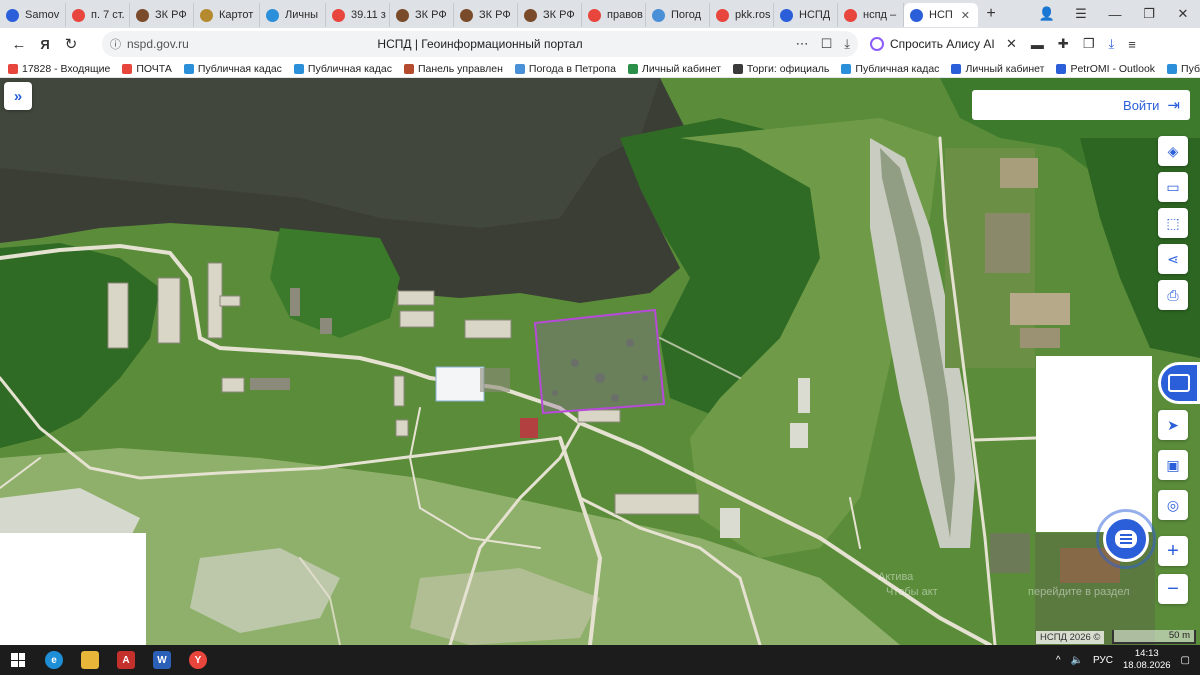 This screenshot has width=1200, height=675. Describe the element at coordinates (847, 44) in the screenshot. I see `download-icon: ⤓` at that location.